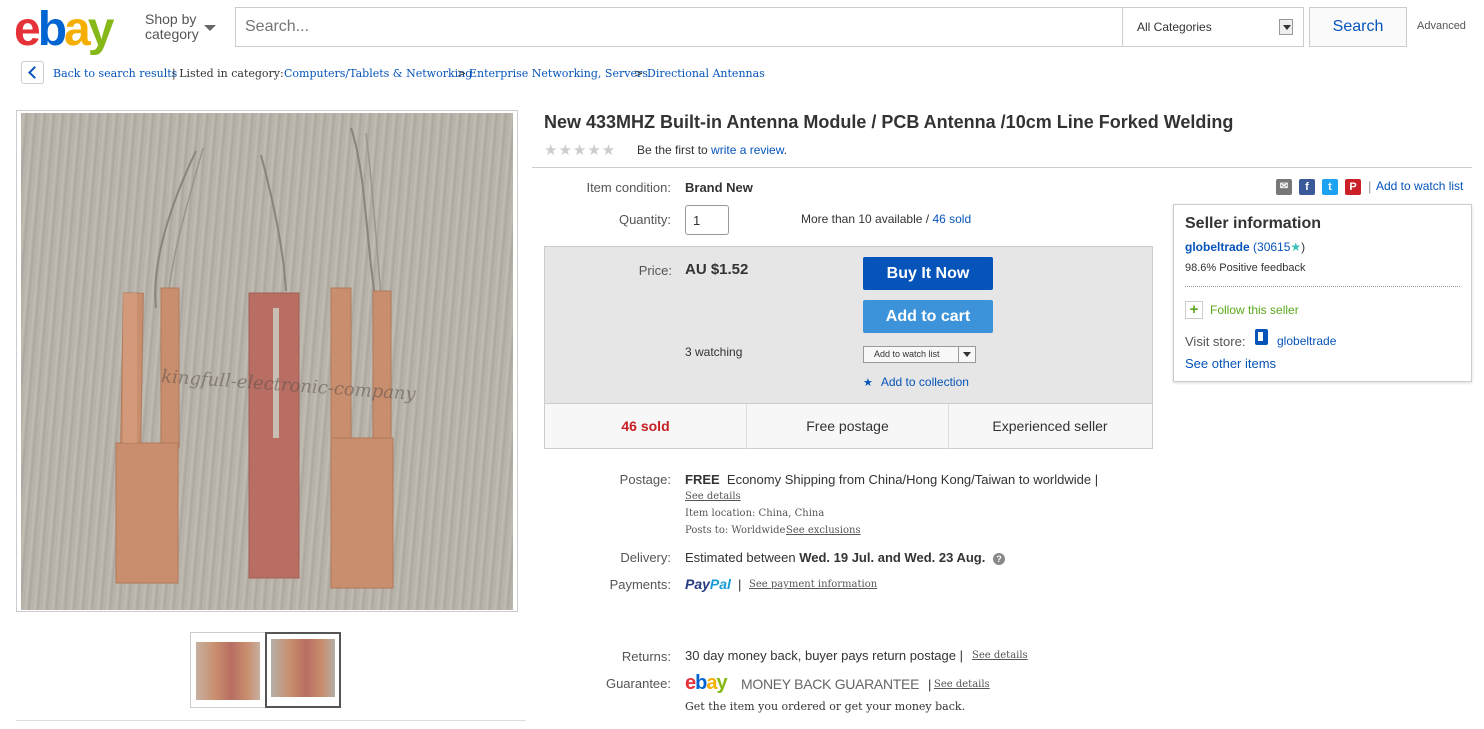  I want to click on payment-info-link: See payment information, so click(813, 584).